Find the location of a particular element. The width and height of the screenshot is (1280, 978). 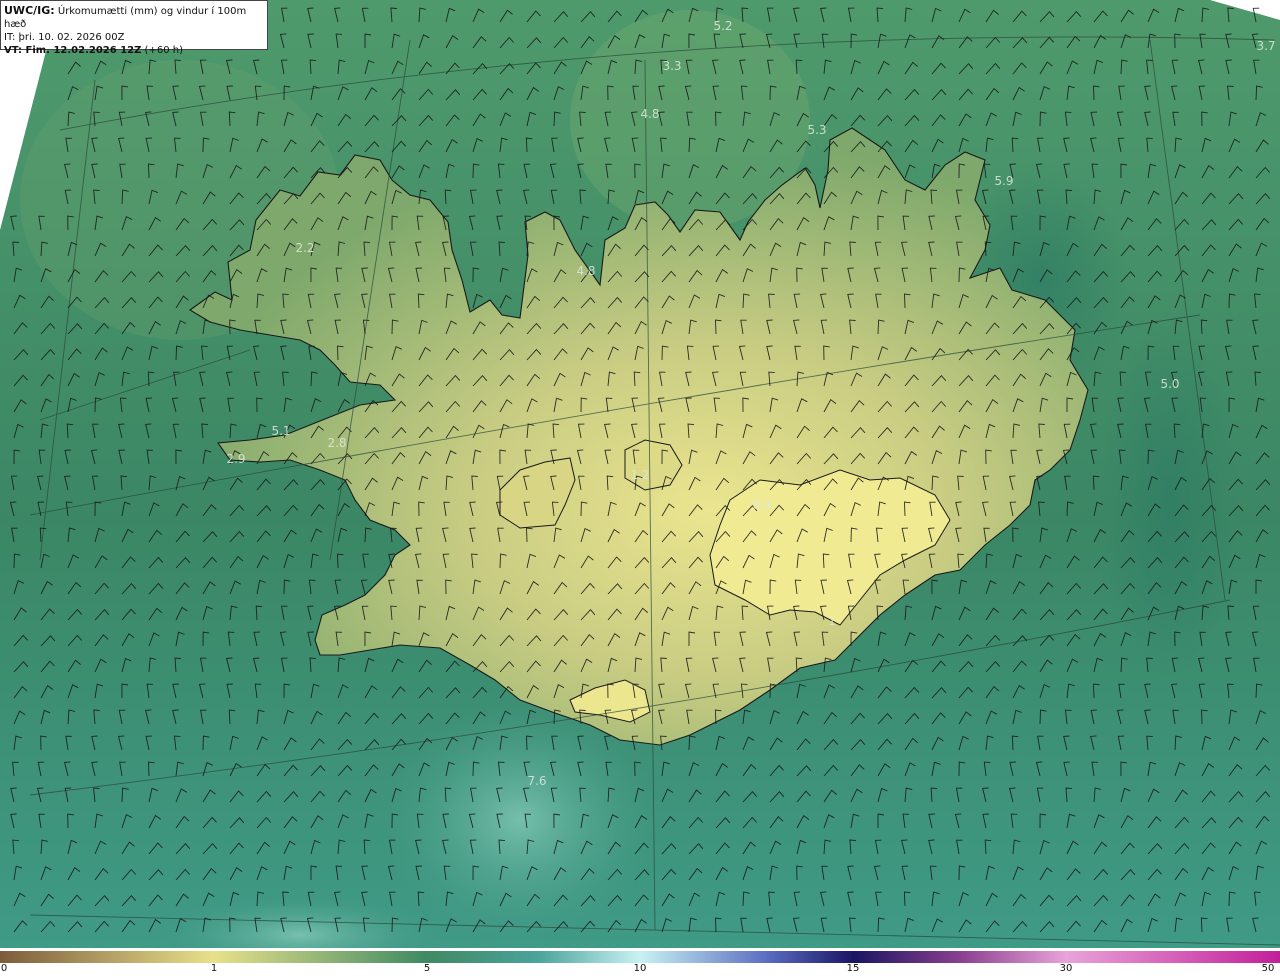

initial-time: IT: þri. 10. 02. 2026 00Z is located at coordinates (64, 37).